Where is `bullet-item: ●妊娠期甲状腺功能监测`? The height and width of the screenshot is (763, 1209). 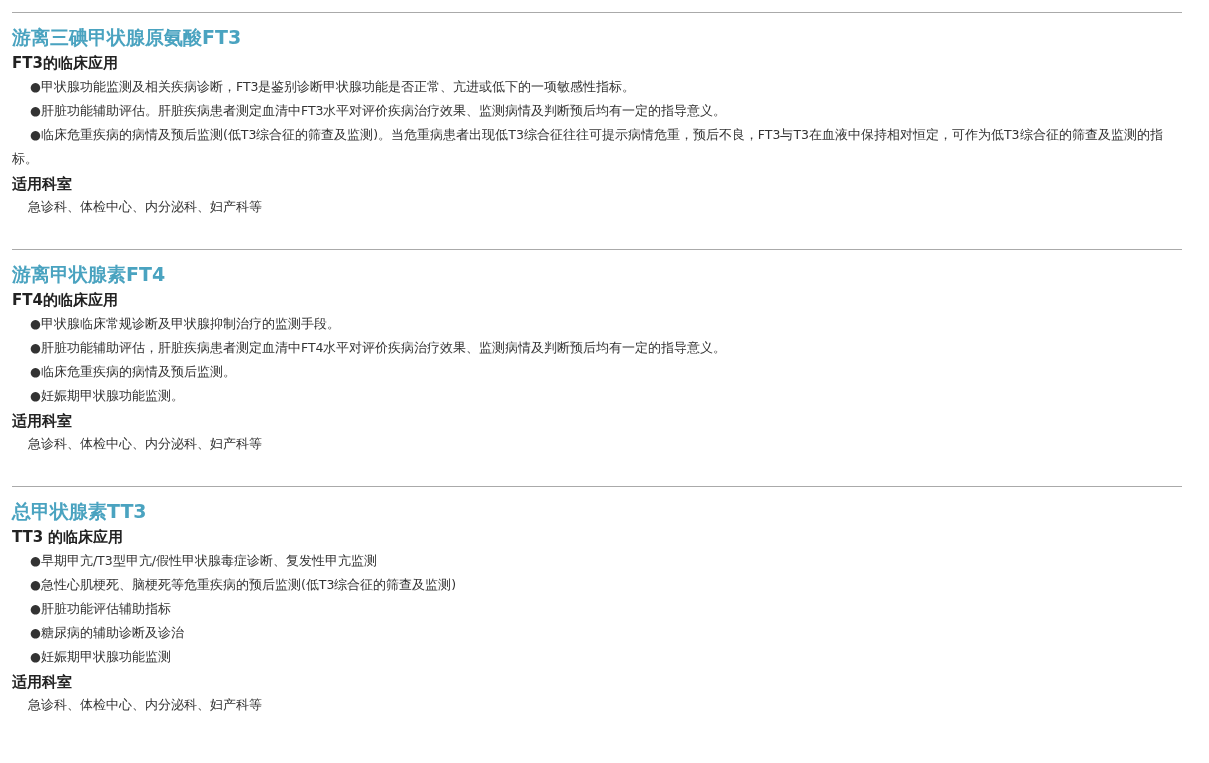 bullet-item: ●妊娠期甲状腺功能监测 is located at coordinates (100, 657).